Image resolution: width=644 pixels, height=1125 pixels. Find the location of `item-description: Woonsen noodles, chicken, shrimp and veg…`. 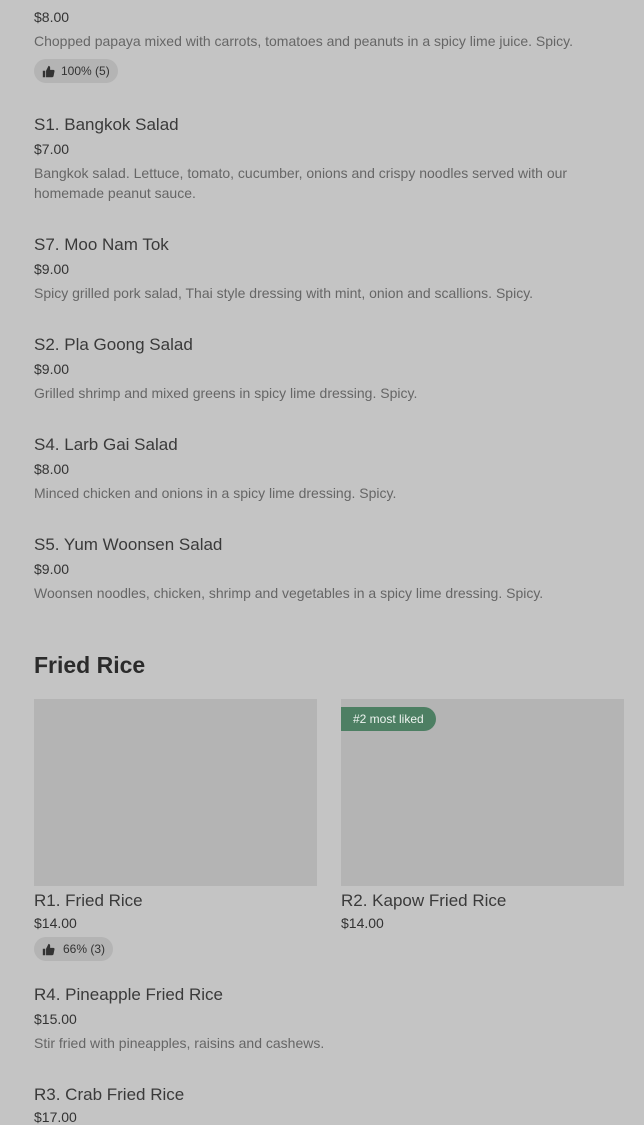

item-description: Woonsen noodles, chicken, shrimp and veg… is located at coordinates (289, 593).